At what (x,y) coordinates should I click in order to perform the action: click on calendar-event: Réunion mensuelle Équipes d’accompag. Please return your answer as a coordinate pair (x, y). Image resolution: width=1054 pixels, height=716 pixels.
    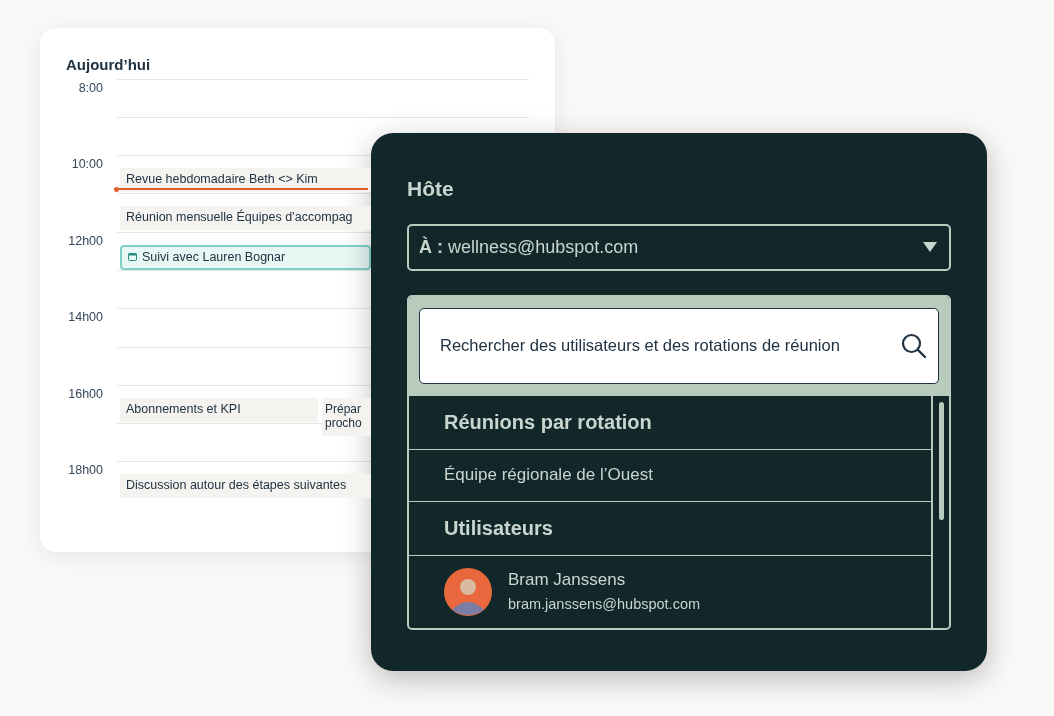
    Looking at the image, I should click on (245, 218).